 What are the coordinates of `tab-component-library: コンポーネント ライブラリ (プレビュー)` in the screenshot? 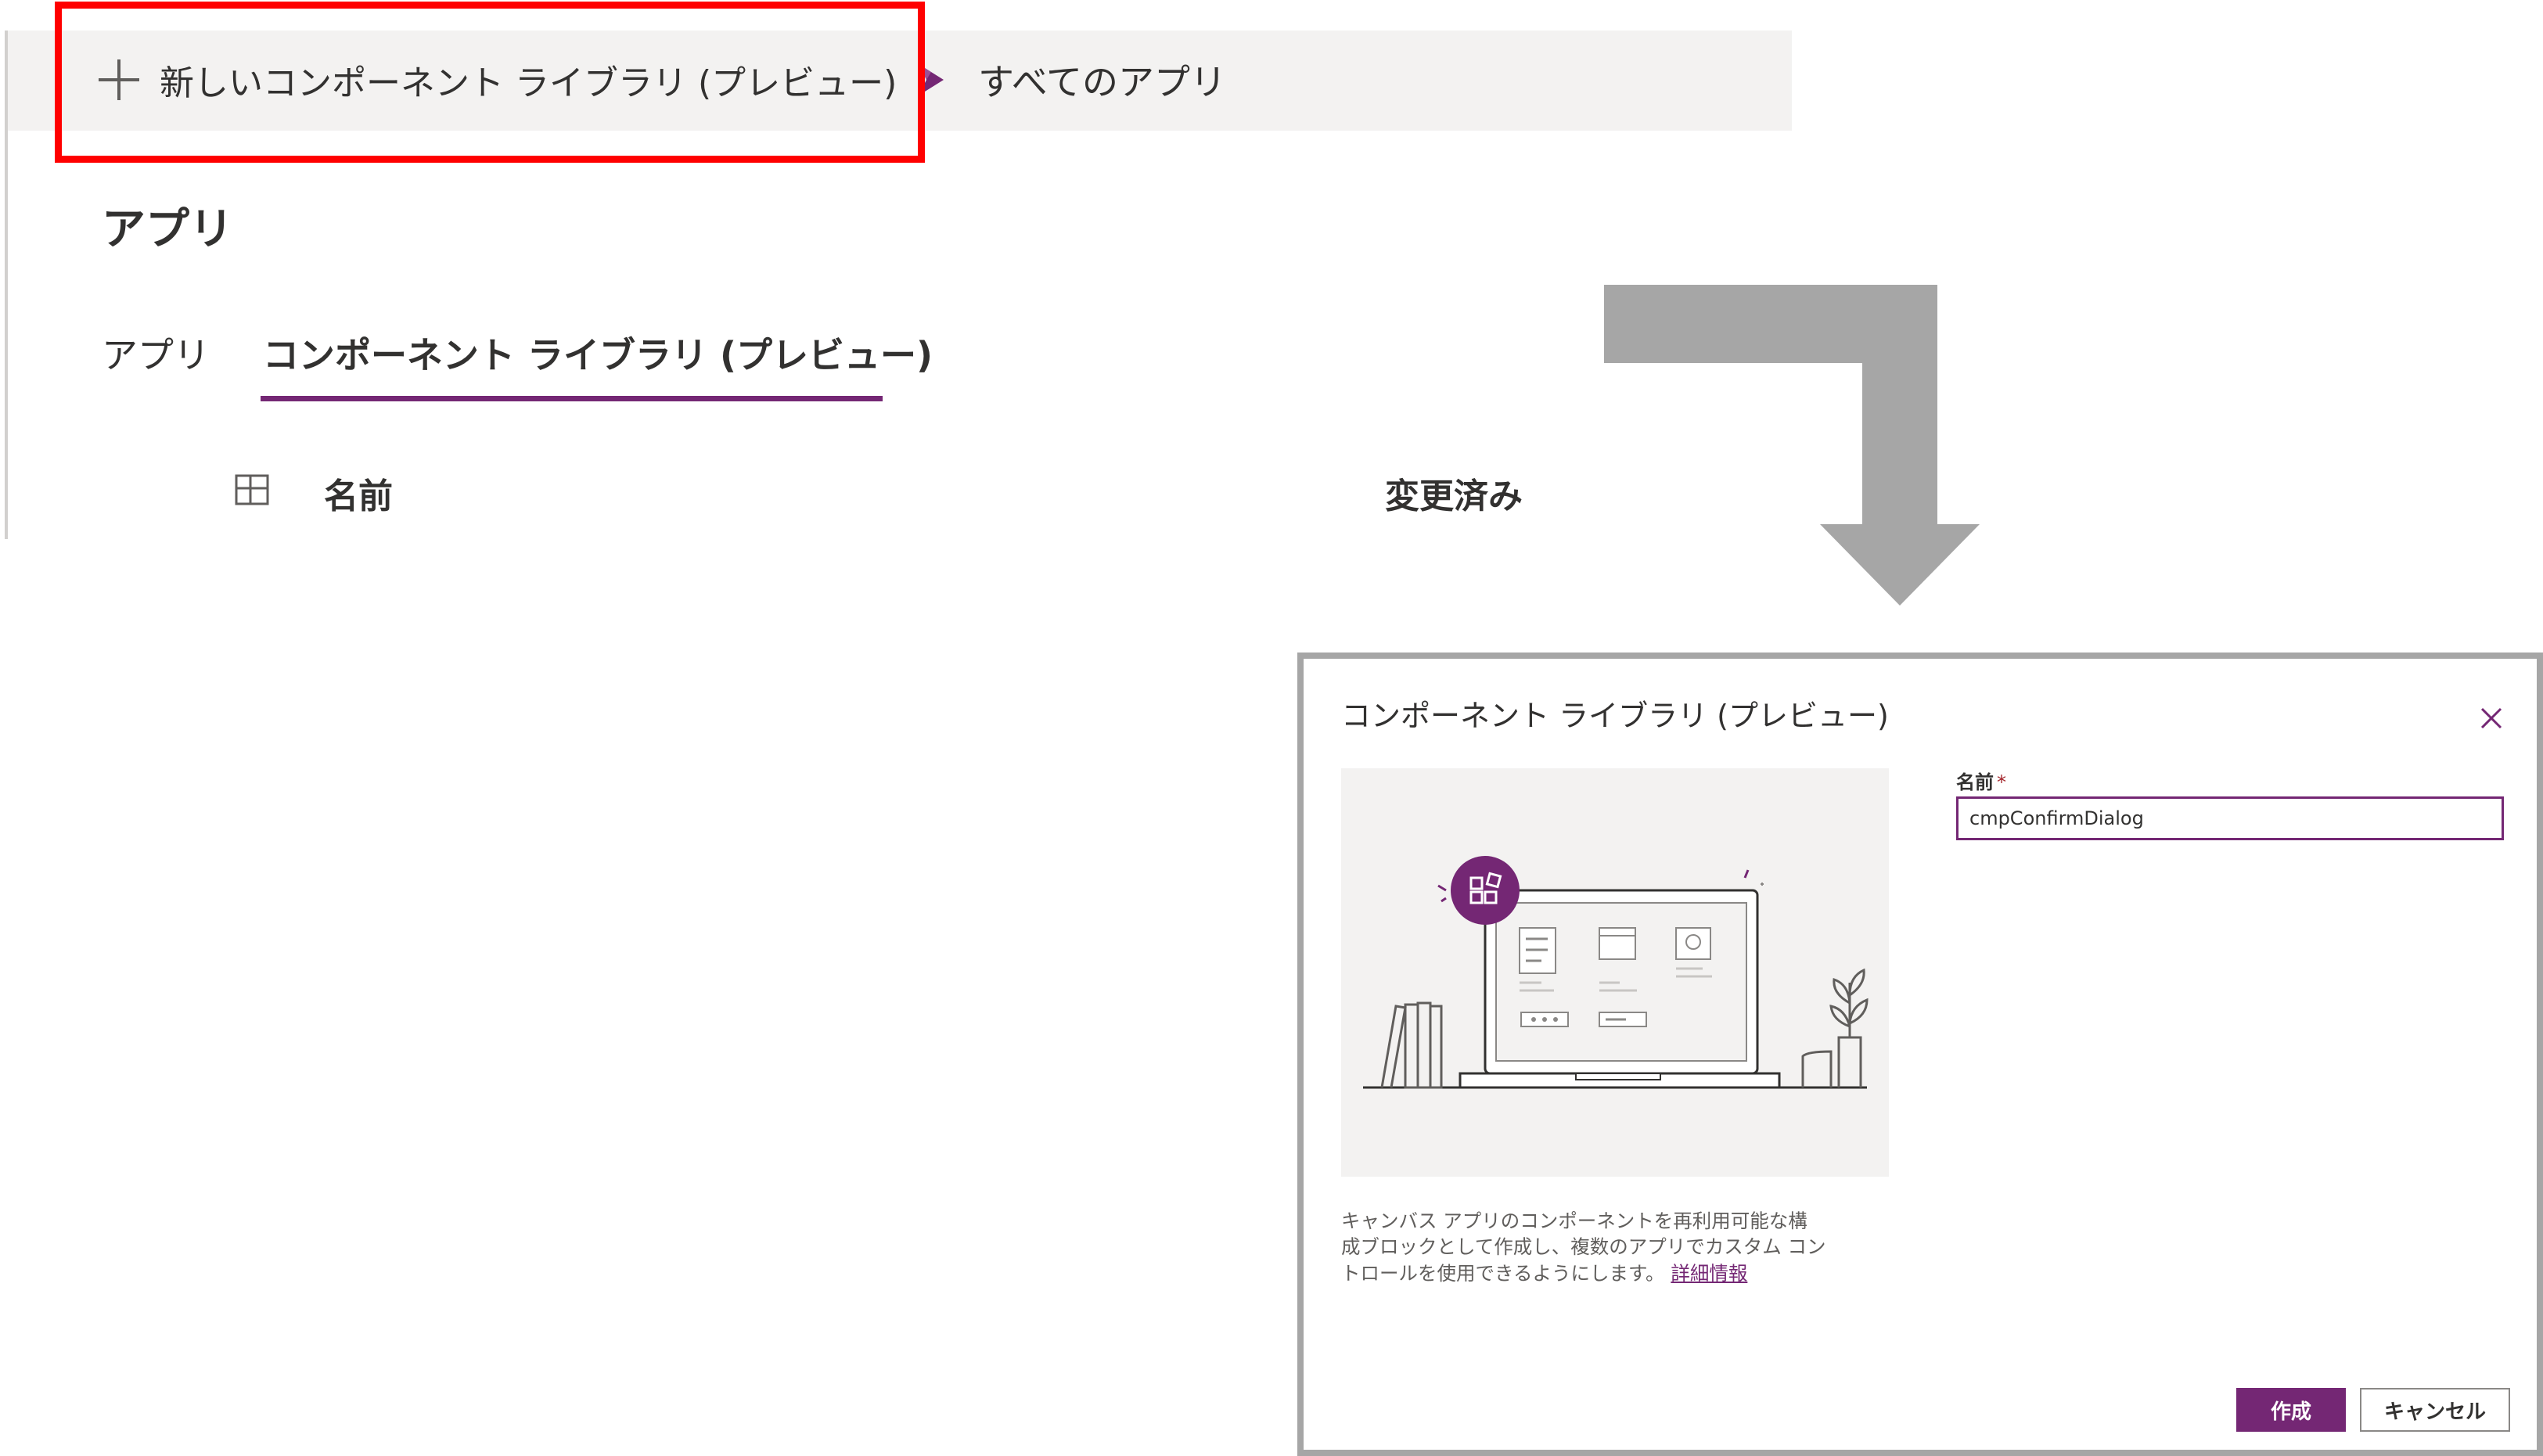 It's located at (598, 353).